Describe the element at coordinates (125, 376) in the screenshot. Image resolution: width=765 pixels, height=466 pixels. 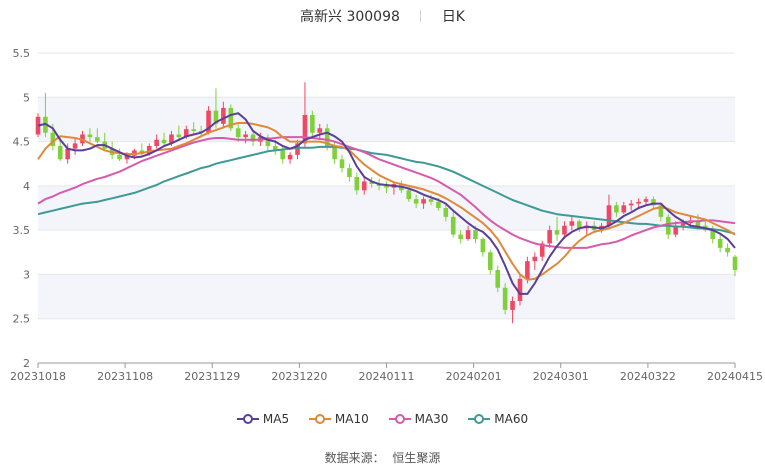
I see `x-tick-label: 20231108` at that location.